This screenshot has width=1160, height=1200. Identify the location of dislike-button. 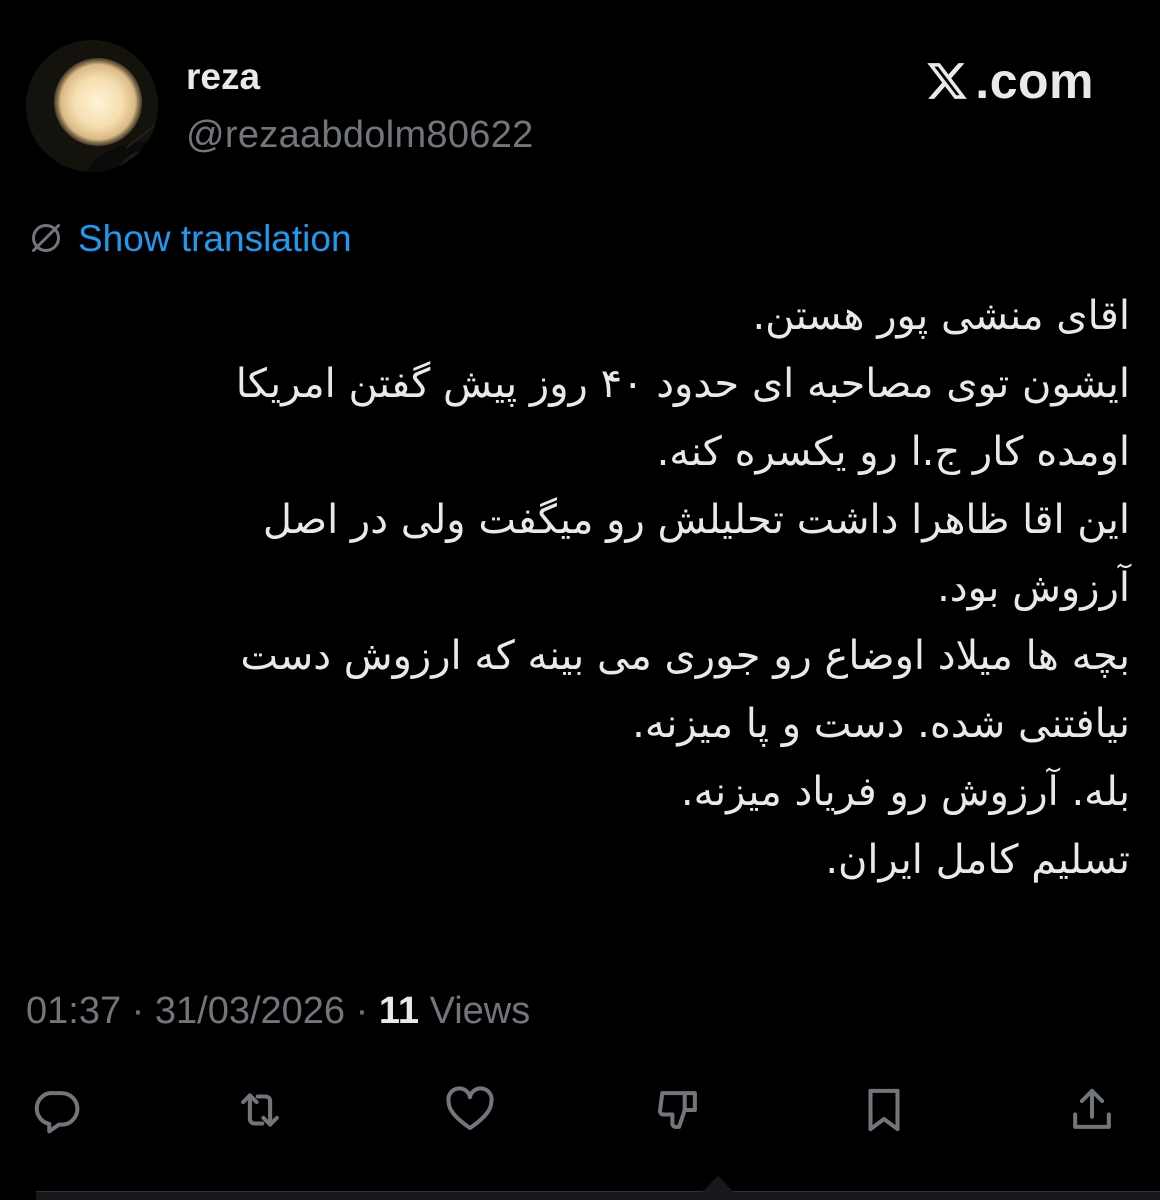
(678, 1110).